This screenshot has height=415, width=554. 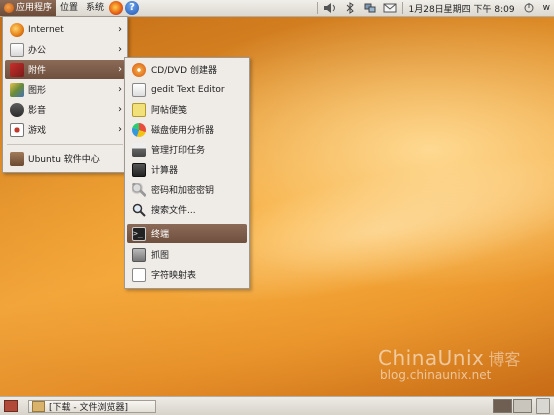 I want to click on internet-globe-icon, so click(x=17, y=30).